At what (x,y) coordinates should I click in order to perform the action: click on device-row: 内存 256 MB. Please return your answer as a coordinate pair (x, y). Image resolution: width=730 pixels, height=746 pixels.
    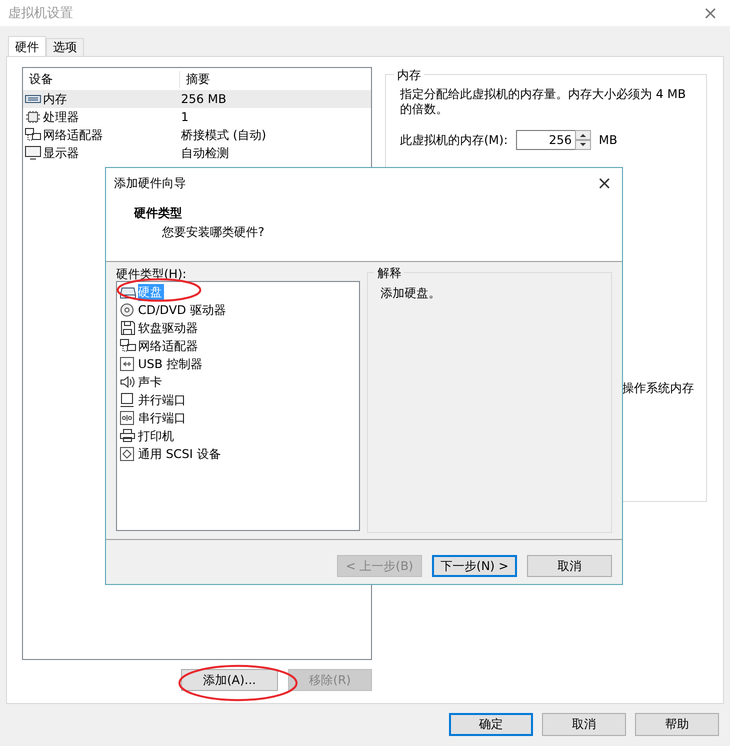
    Looking at the image, I should click on (197, 99).